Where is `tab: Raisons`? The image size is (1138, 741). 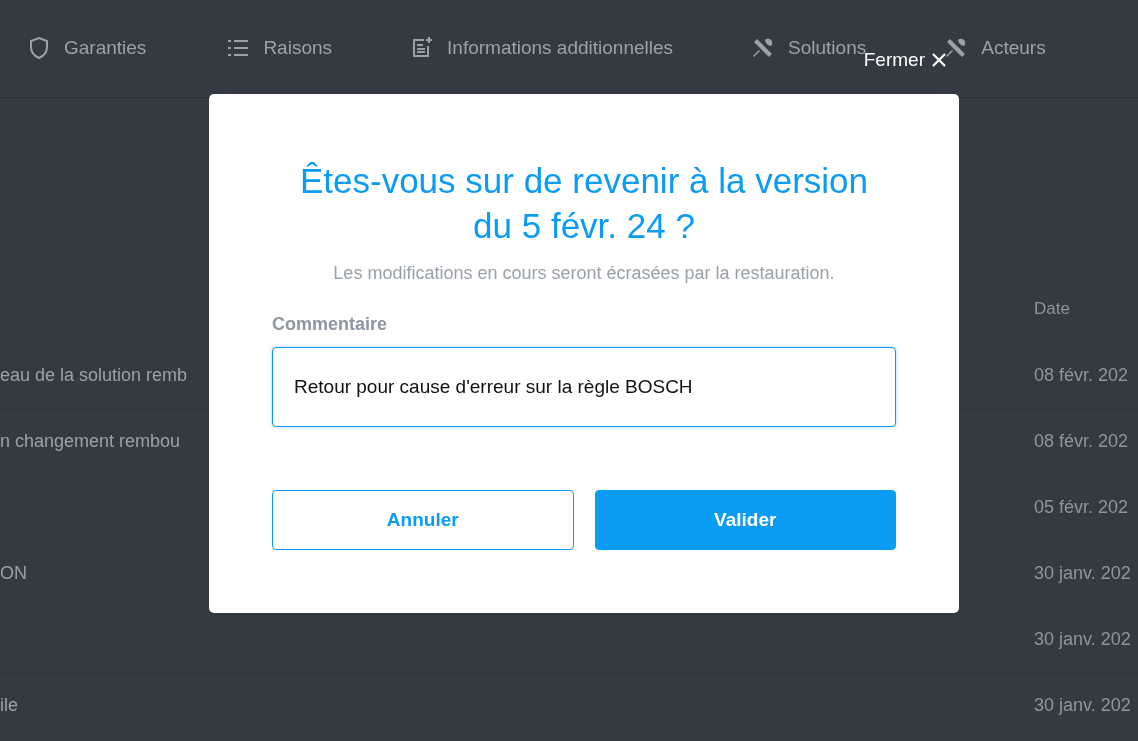 tab: Raisons is located at coordinates (279, 47).